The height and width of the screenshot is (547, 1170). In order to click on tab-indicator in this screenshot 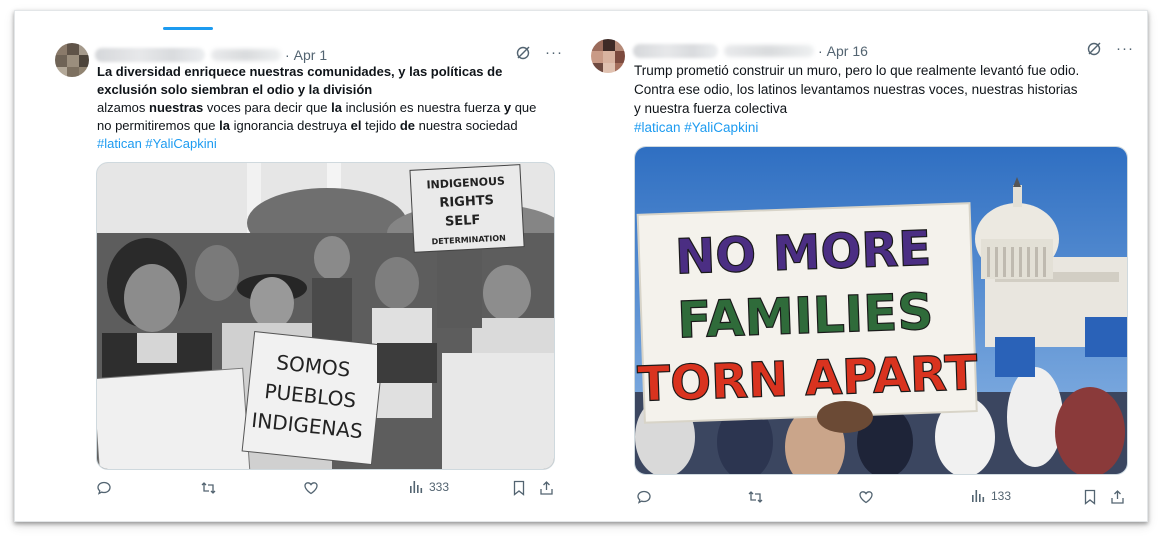, I will do `click(188, 28)`.